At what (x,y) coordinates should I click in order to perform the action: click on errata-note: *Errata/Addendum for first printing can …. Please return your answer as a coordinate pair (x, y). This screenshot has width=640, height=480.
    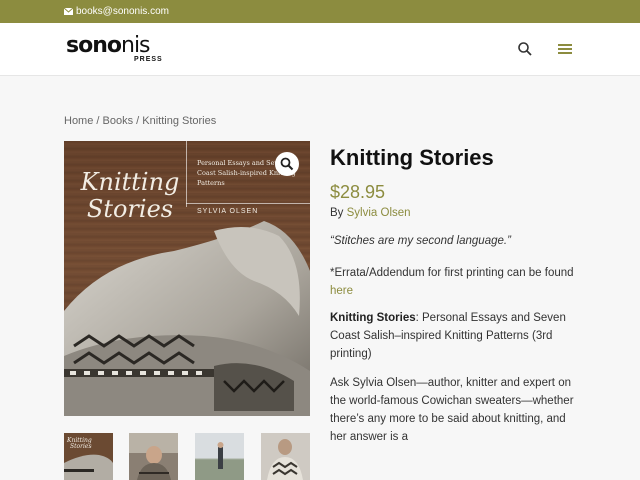
    Looking at the image, I should click on (456, 282).